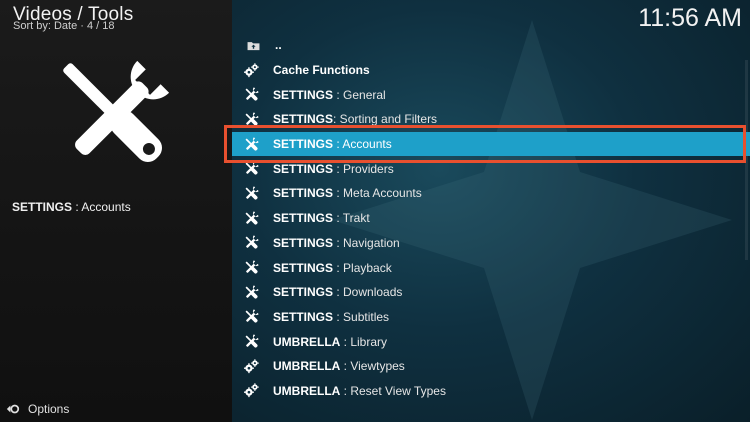 Image resolution: width=750 pixels, height=422 pixels. What do you see at coordinates (491, 193) in the screenshot?
I see `list-item: SETTINGS : Meta Accounts` at bounding box center [491, 193].